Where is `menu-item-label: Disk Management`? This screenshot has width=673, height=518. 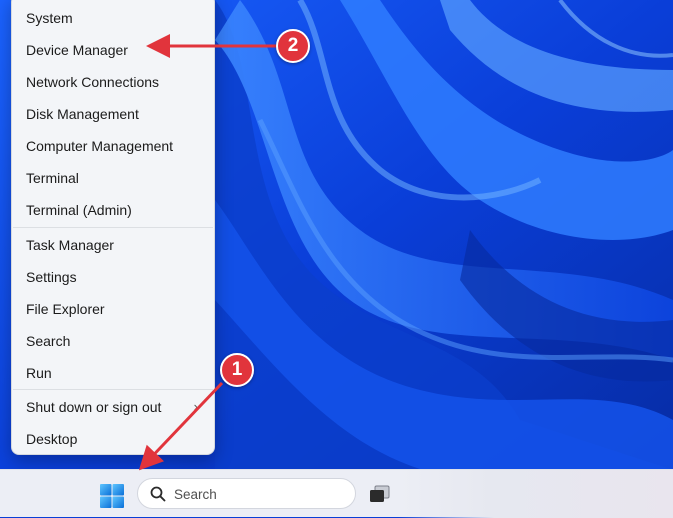 menu-item-label: Disk Management is located at coordinates (82, 114).